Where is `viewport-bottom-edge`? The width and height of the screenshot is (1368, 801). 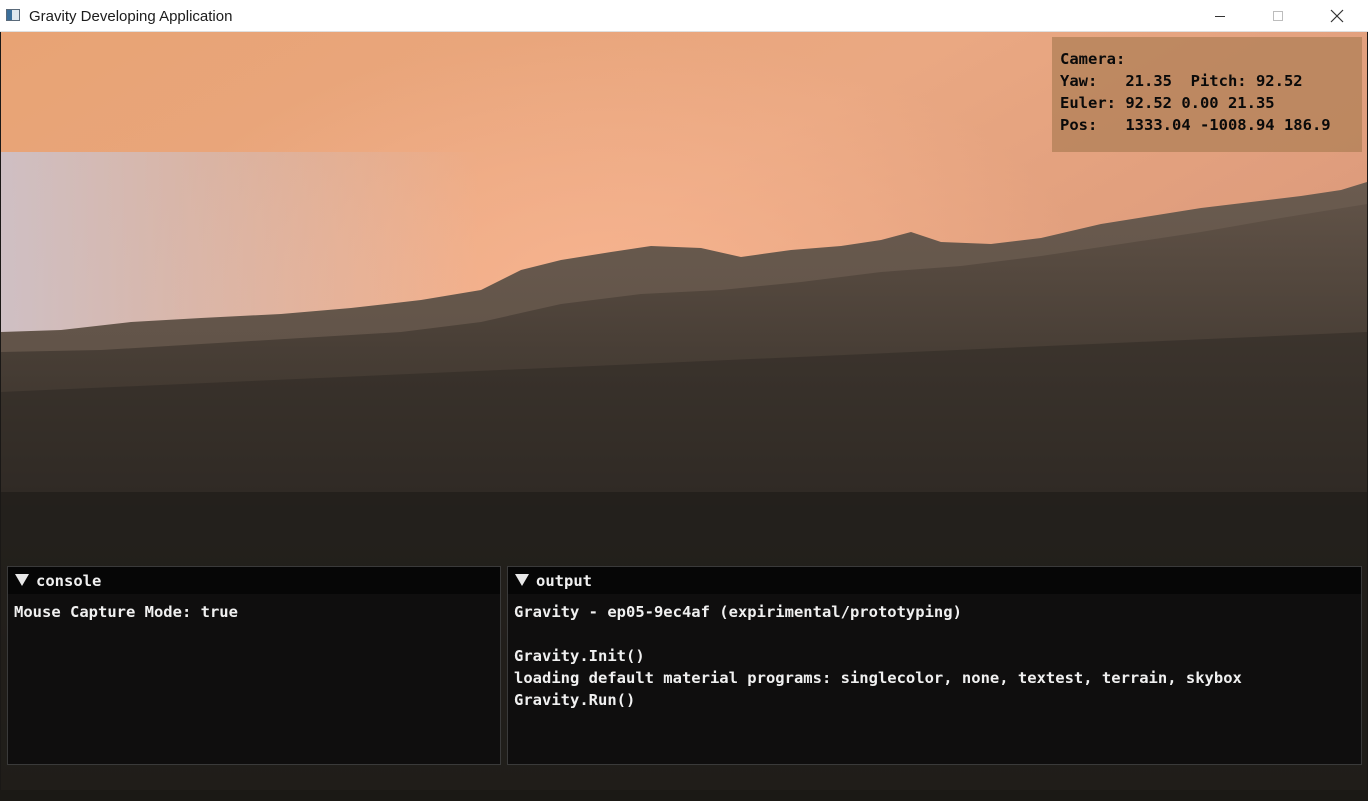 viewport-bottom-edge is located at coordinates (684, 795).